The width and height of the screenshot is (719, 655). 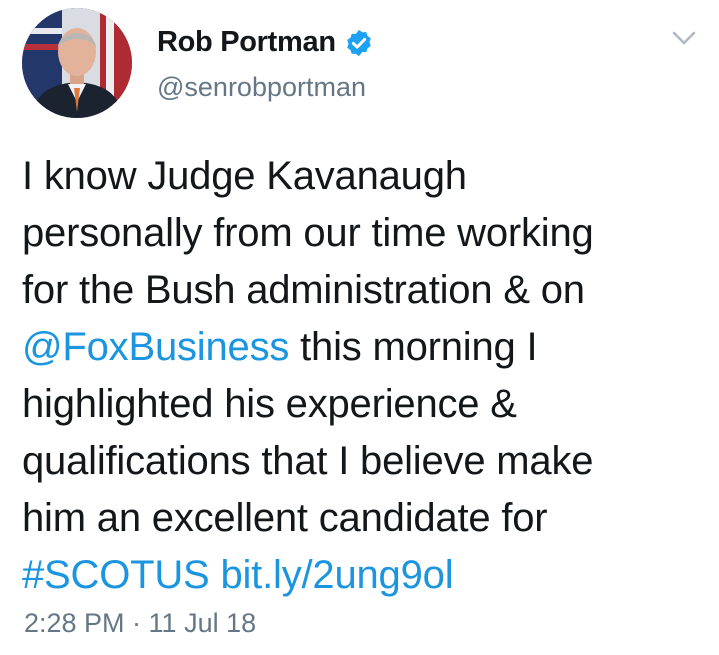 I want to click on author-avatar, so click(x=77, y=63).